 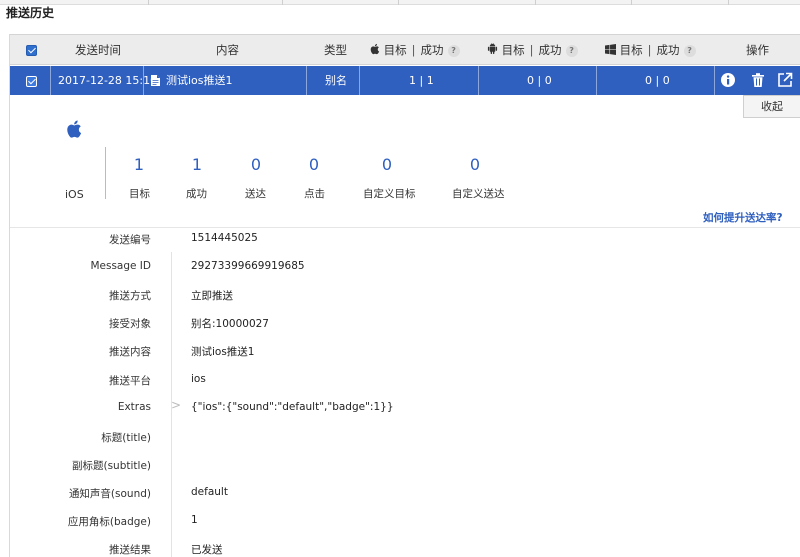 I want to click on detail-label-badge: 应用角标(badge), so click(x=109, y=522).